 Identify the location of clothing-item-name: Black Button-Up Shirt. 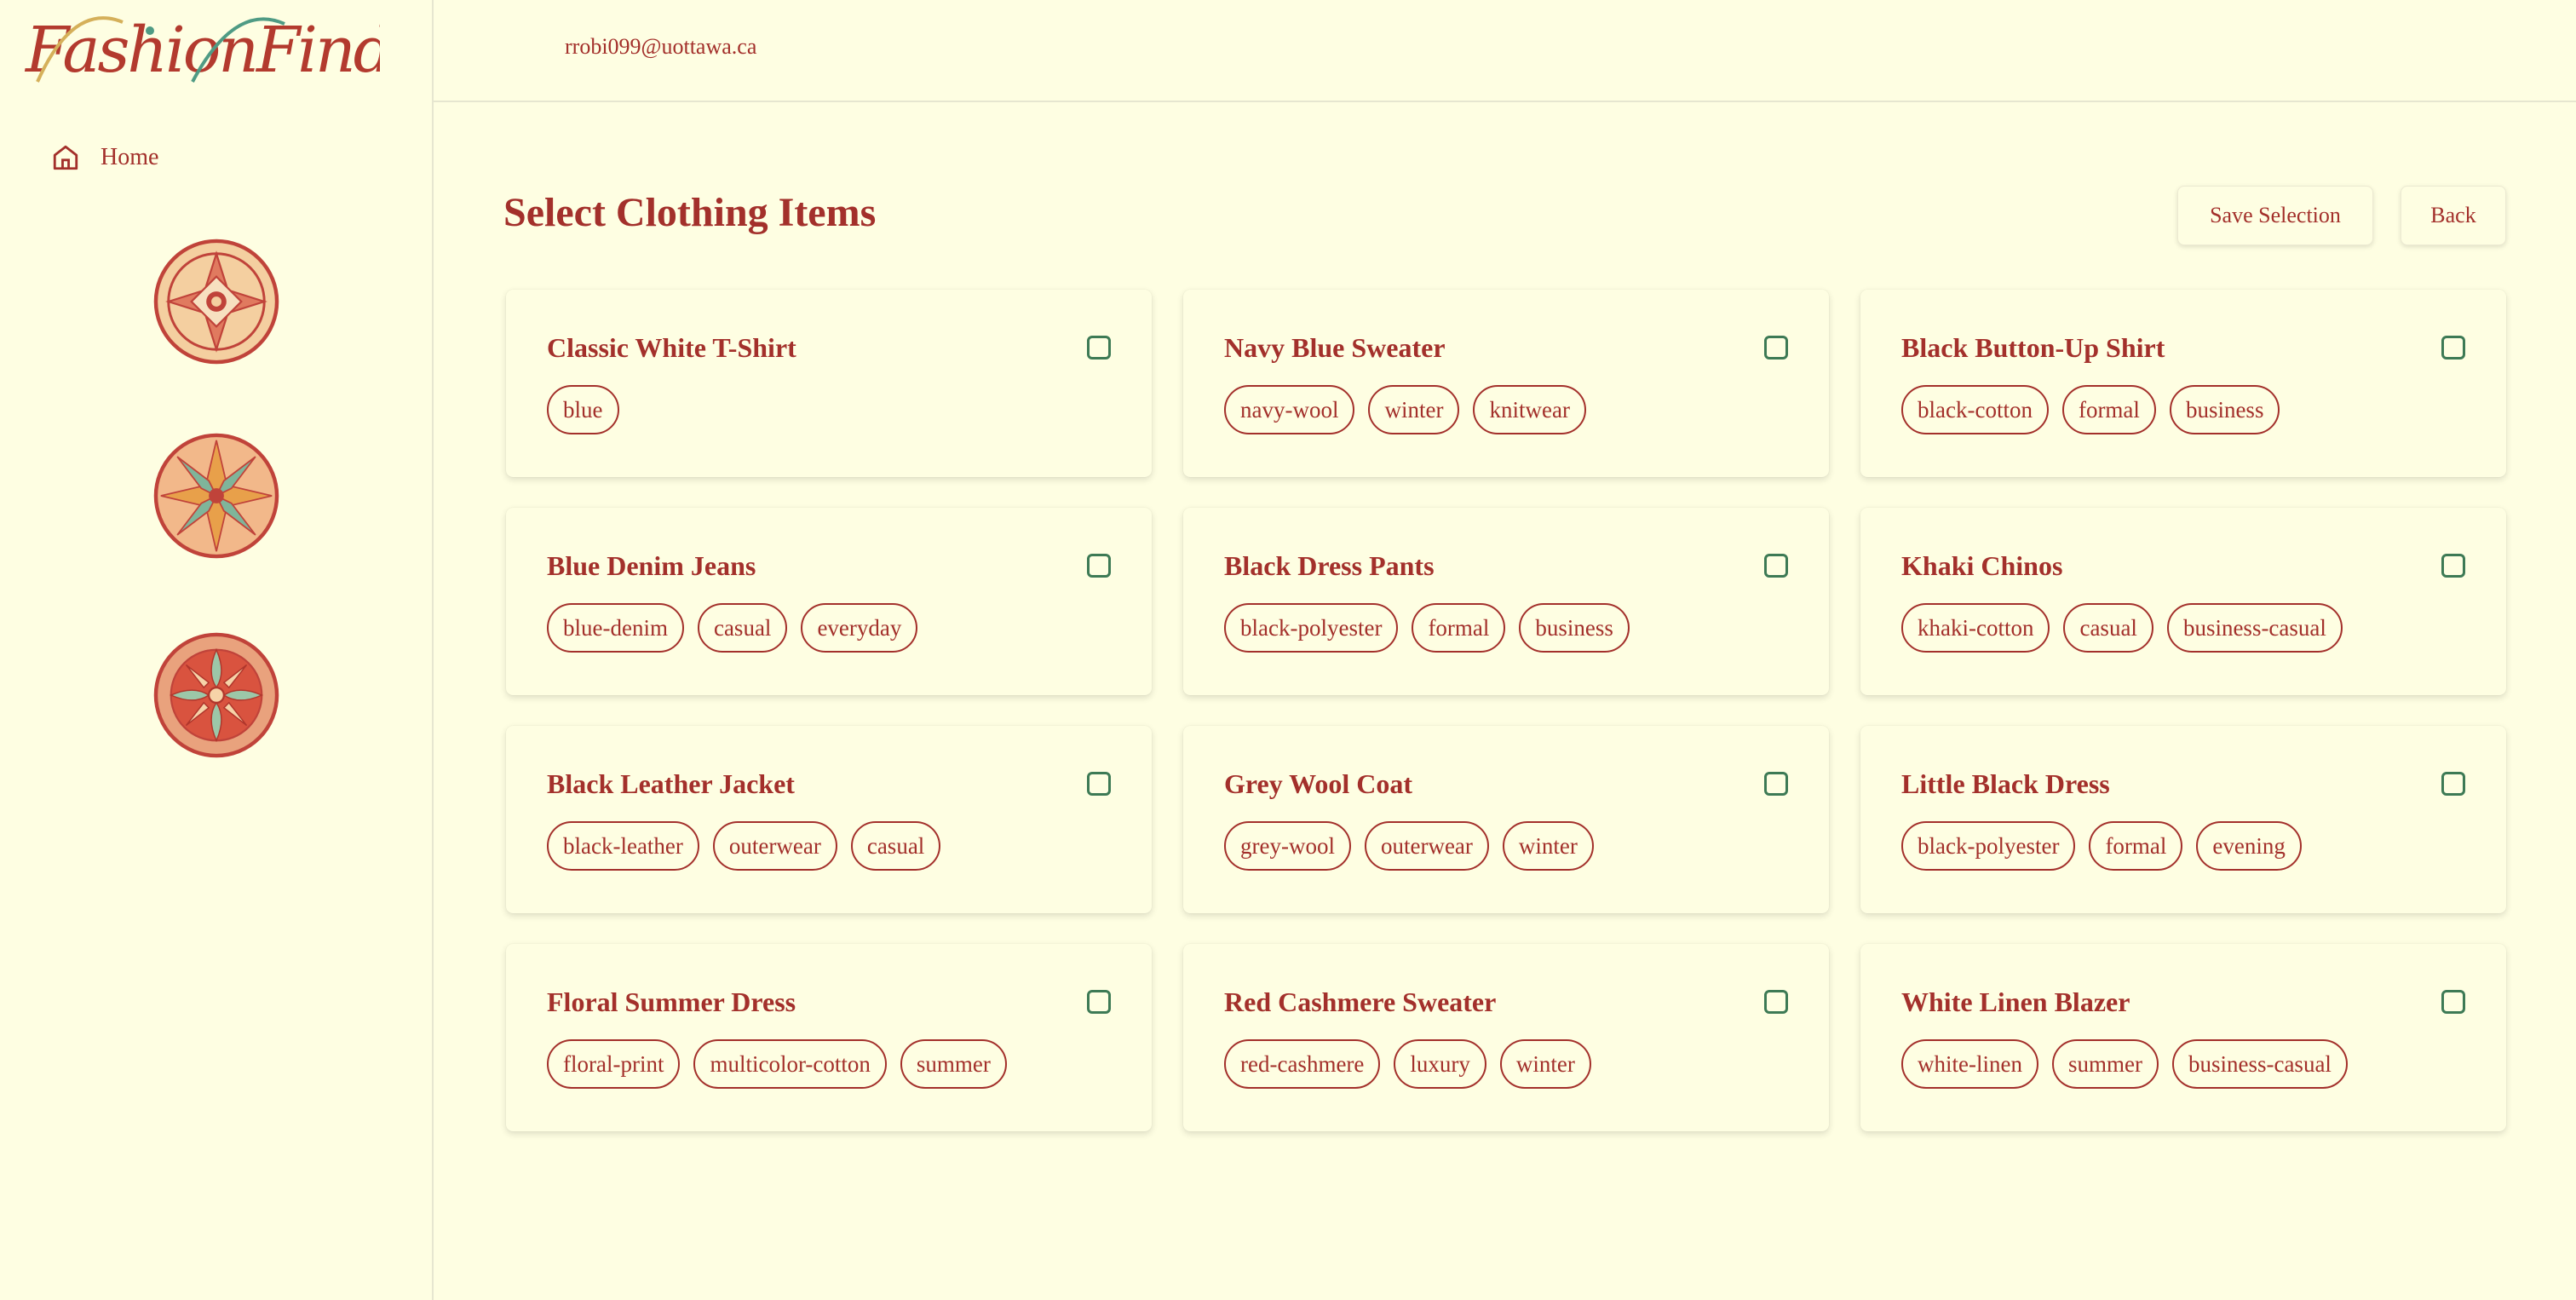
(2033, 347).